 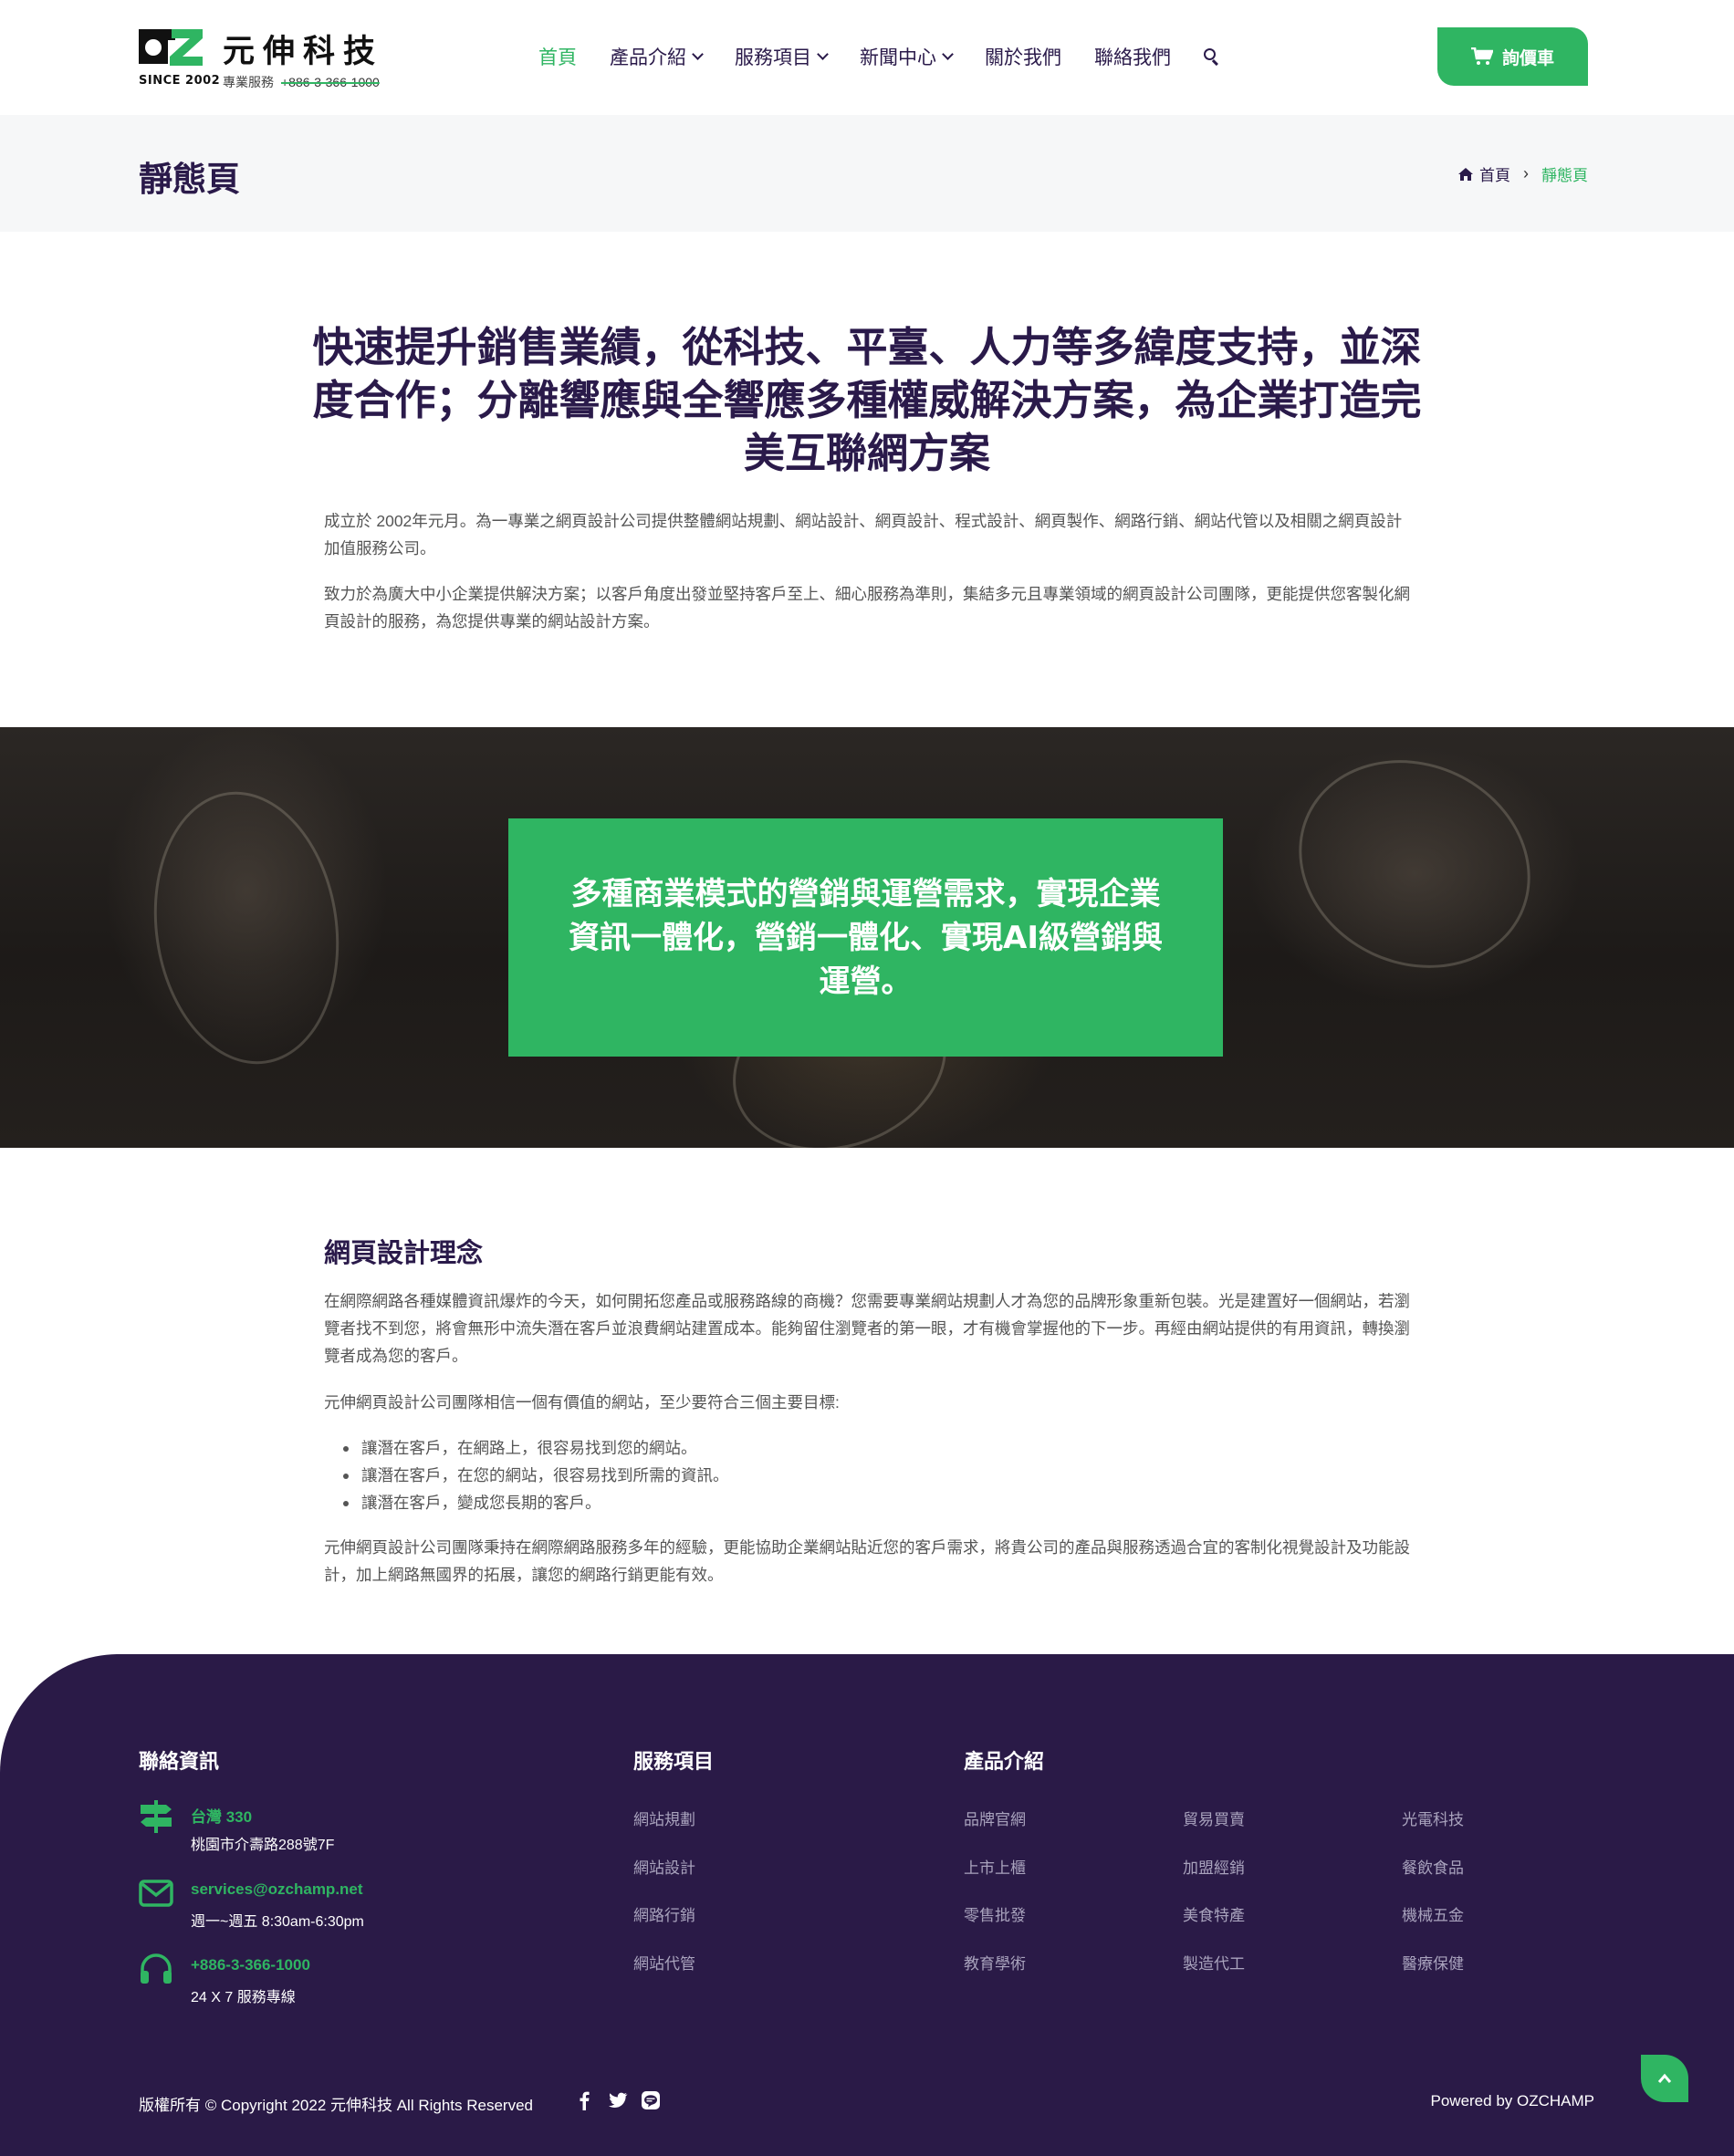 I want to click on facebook-icon, so click(x=585, y=2100).